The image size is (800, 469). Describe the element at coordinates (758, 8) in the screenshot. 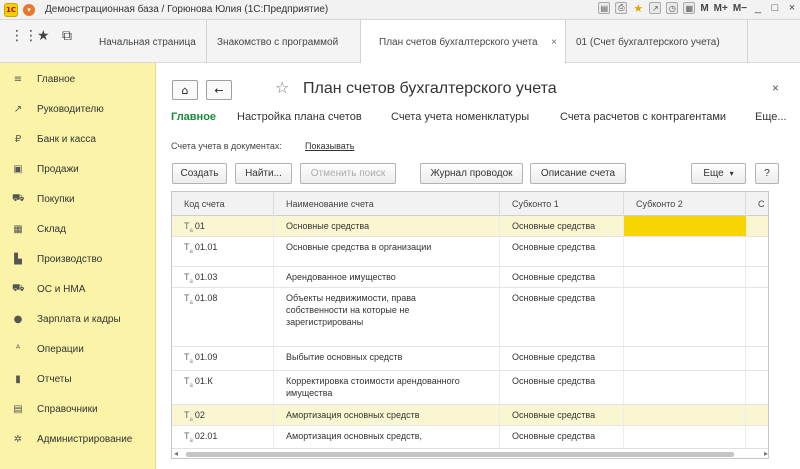

I see `minimize-button: _` at that location.